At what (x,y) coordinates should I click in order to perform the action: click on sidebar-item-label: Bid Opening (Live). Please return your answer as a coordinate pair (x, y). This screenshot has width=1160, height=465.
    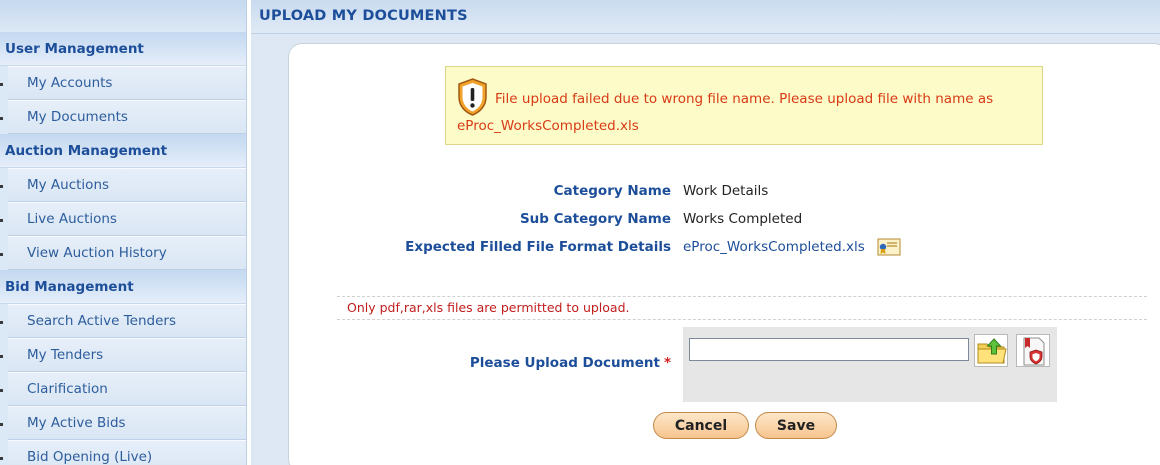
    Looking at the image, I should click on (90, 457).